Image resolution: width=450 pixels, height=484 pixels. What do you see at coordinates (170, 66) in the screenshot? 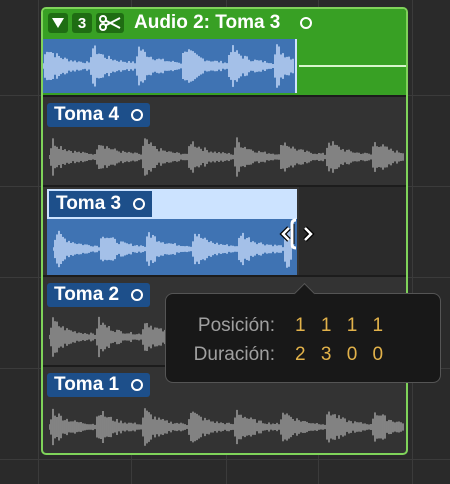
I see `comp-waveform` at bounding box center [170, 66].